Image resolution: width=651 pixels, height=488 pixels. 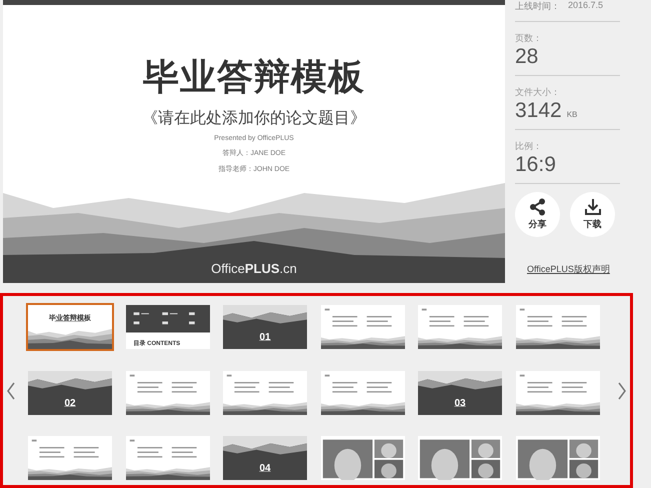 I want to click on slide-title: 毕业答辩模板, so click(x=254, y=77).